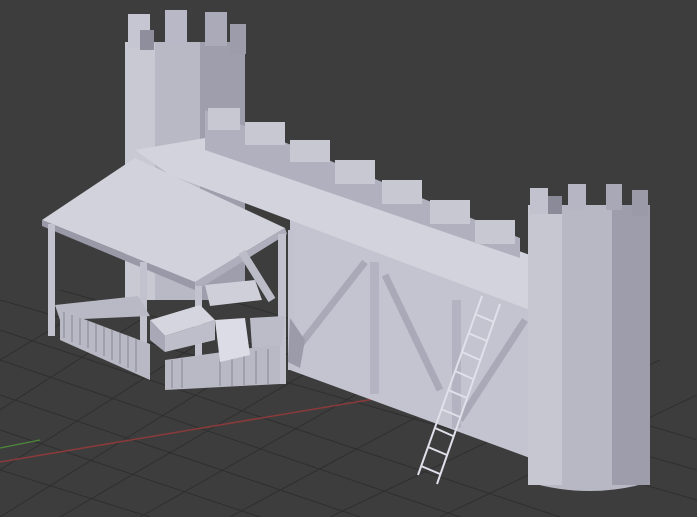 Image resolution: width=697 pixels, height=517 pixels. I want to click on right-tower, so click(589, 337).